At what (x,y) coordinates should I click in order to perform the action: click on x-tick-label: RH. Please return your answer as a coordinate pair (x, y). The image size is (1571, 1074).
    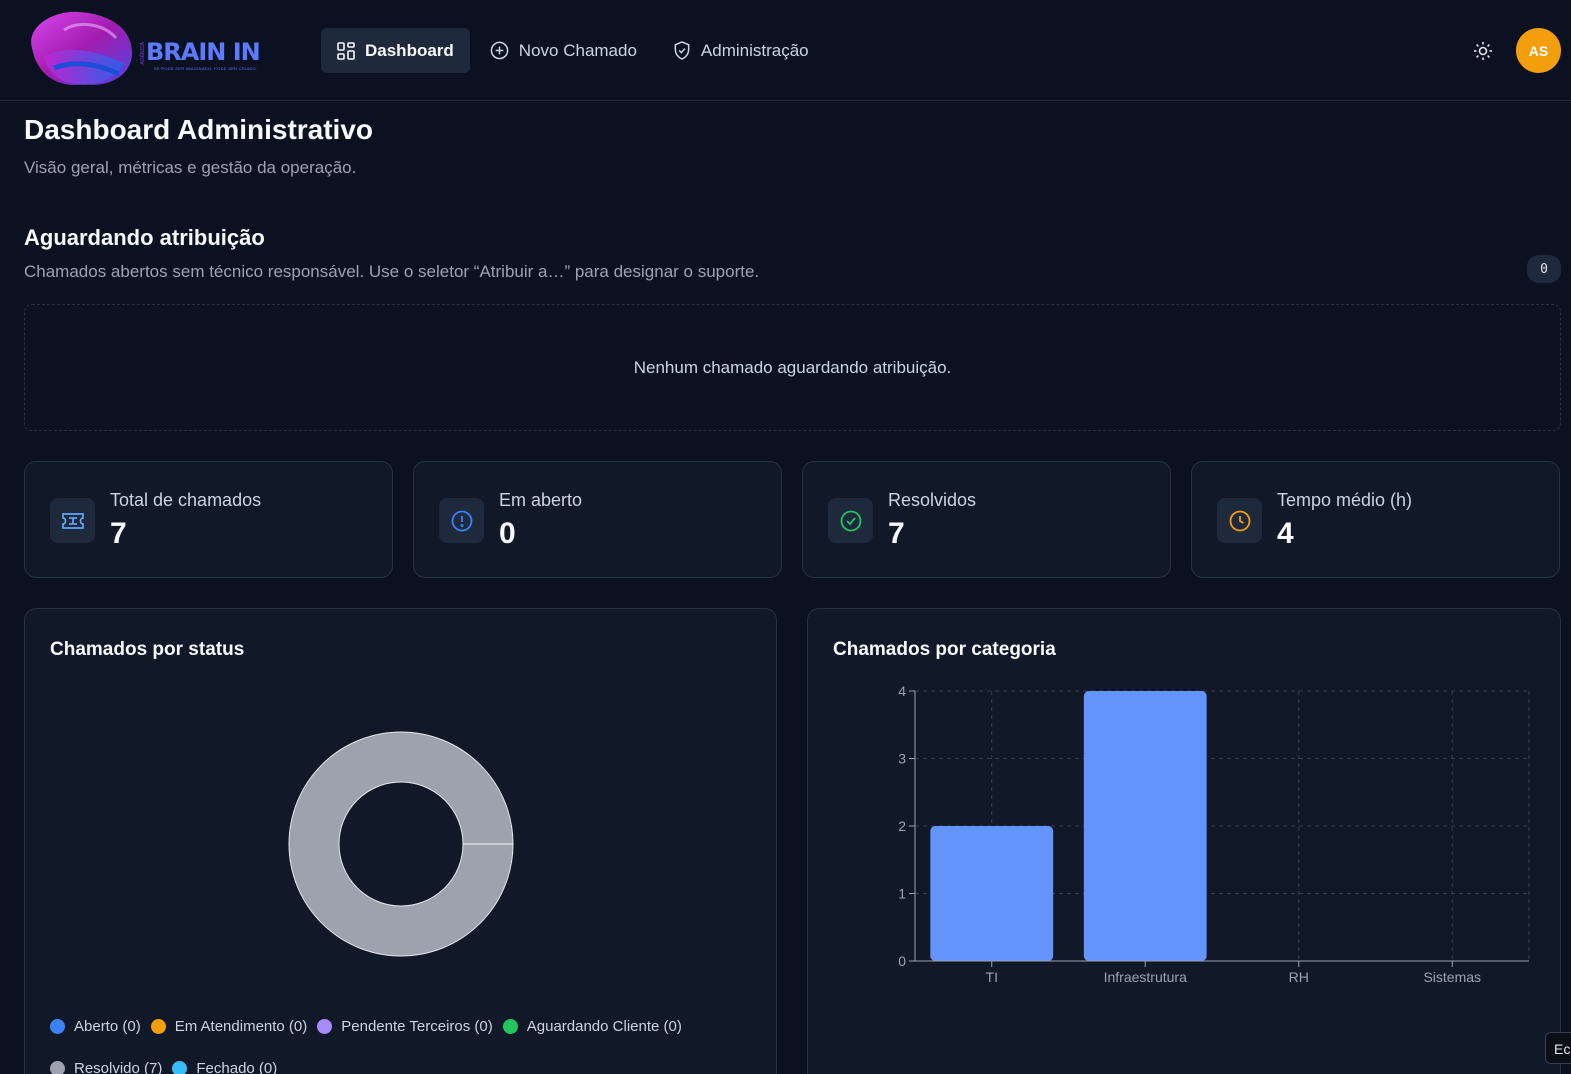
    Looking at the image, I should click on (1299, 977).